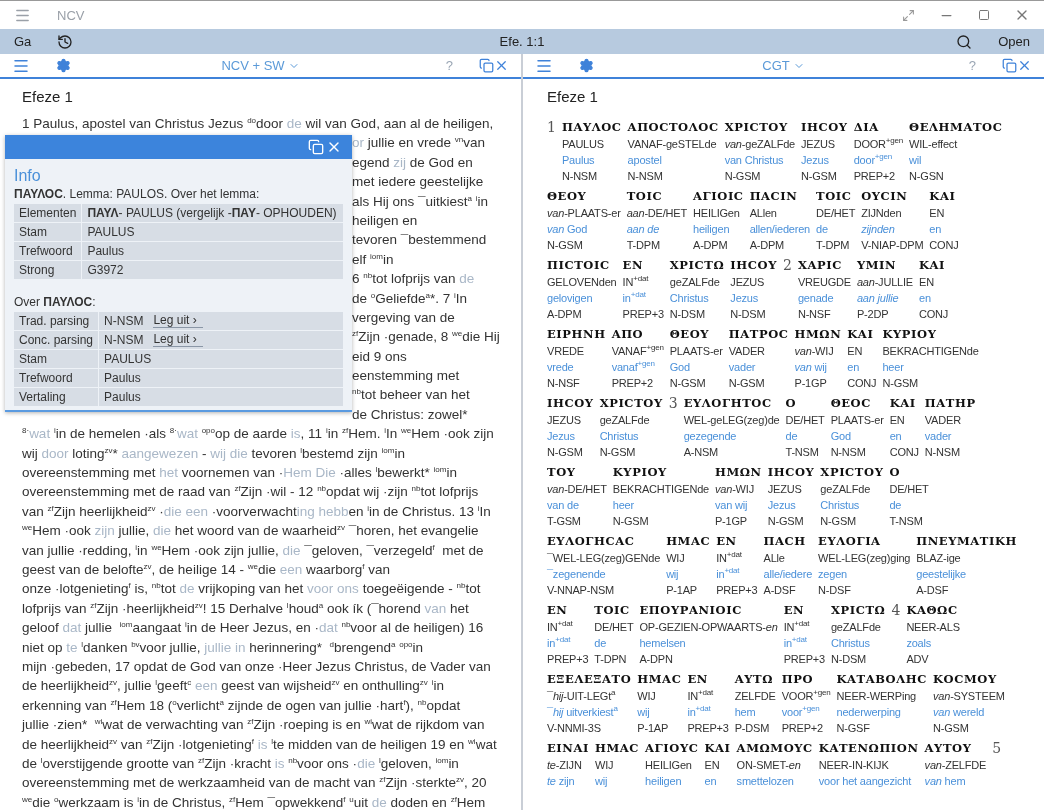 The image size is (1044, 810). Describe the element at coordinates (124, 340) in the screenshot. I see `table-value: N-NSM` at that location.